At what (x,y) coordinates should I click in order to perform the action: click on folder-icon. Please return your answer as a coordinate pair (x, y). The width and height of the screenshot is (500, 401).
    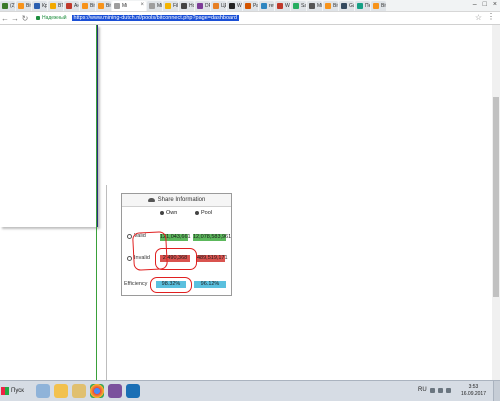
    Looking at the image, I should click on (79, 391).